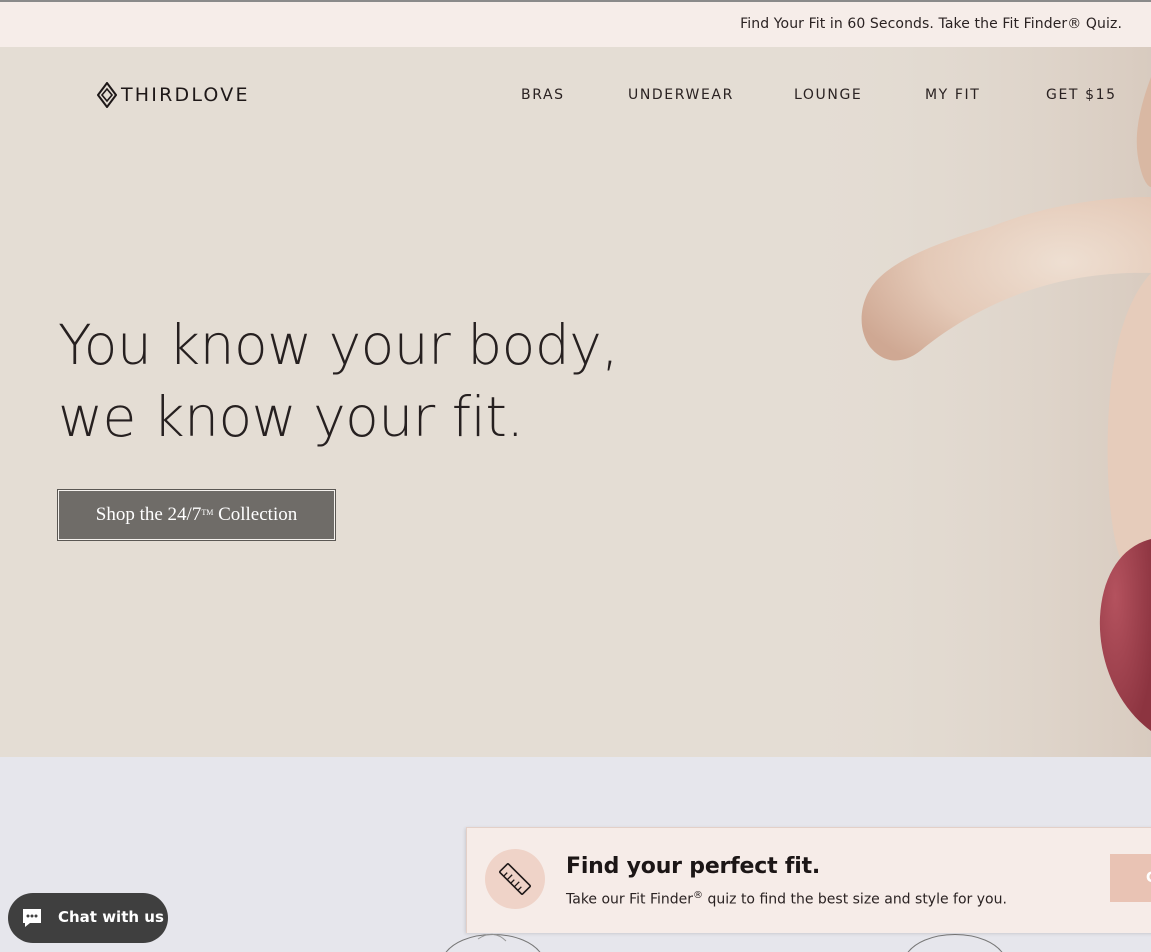  What do you see at coordinates (630, 899) in the screenshot?
I see `fit-banner-subtitle-start: Take our Fit Finder` at bounding box center [630, 899].